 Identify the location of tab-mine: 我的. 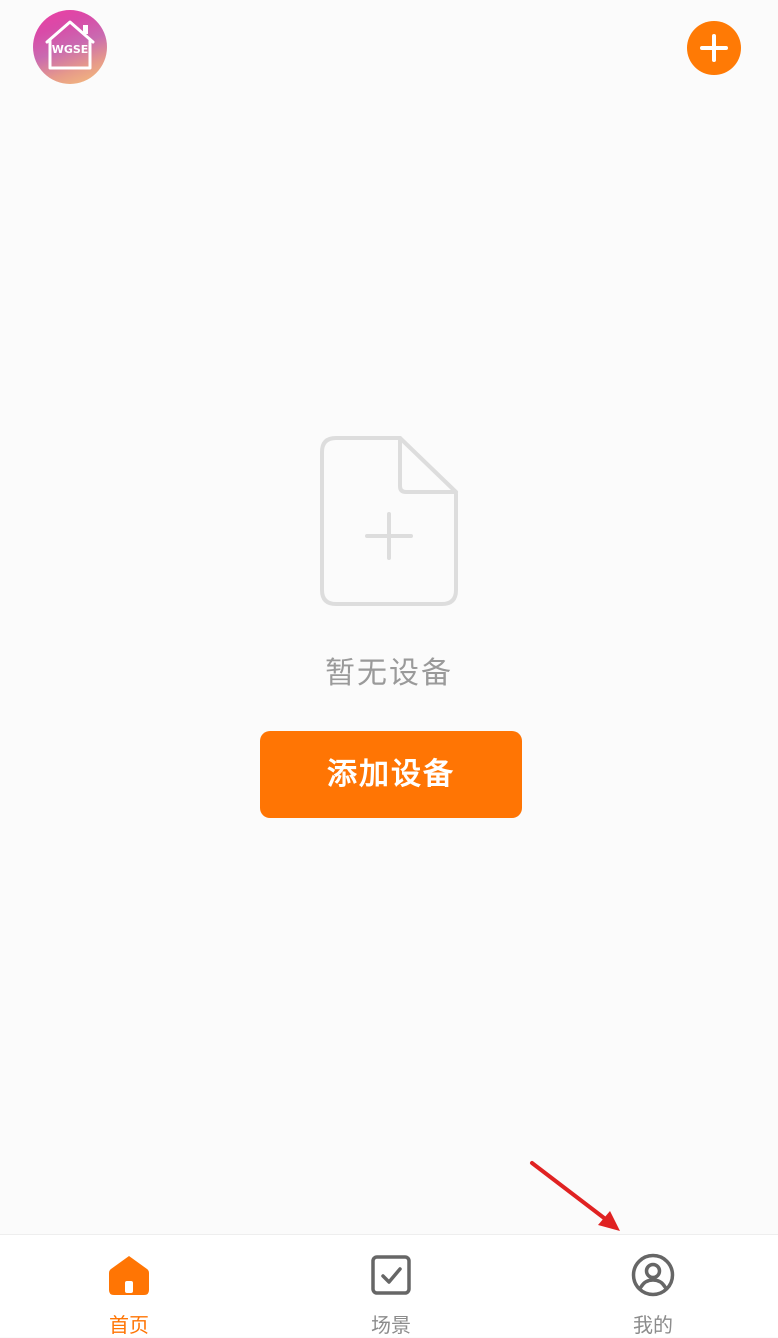
(653, 1286).